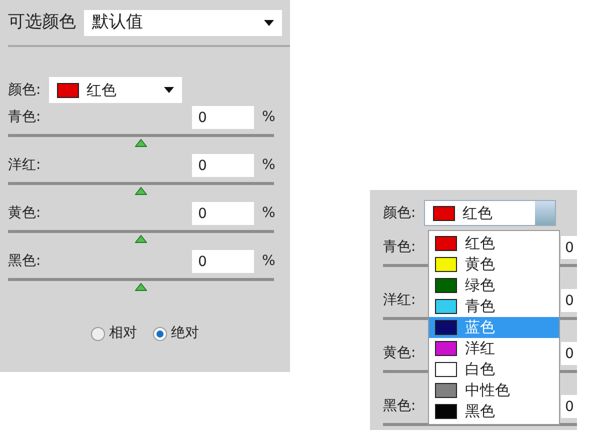 This screenshot has width=594, height=441. Describe the element at coordinates (42, 22) in the screenshot. I see `panel-title: 可选颜色` at that location.